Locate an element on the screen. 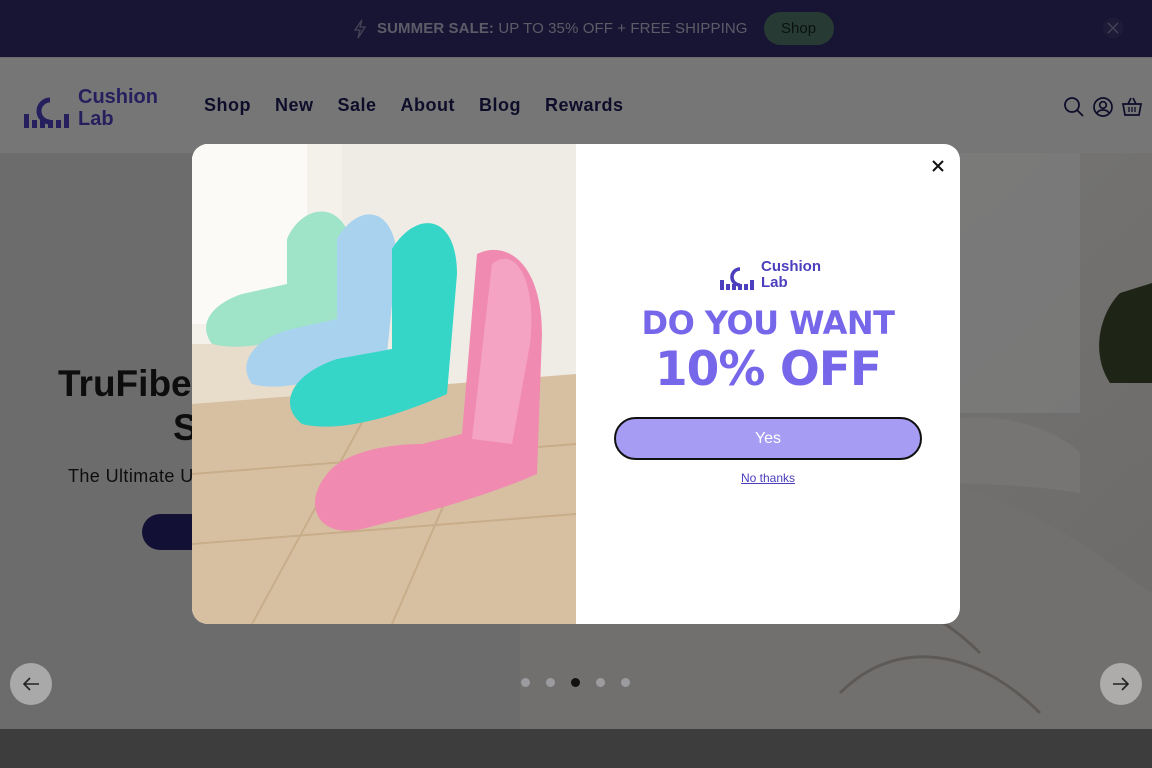 Image resolution: width=1152 pixels, height=768 pixels. carousel-prev-button is located at coordinates (31, 684).